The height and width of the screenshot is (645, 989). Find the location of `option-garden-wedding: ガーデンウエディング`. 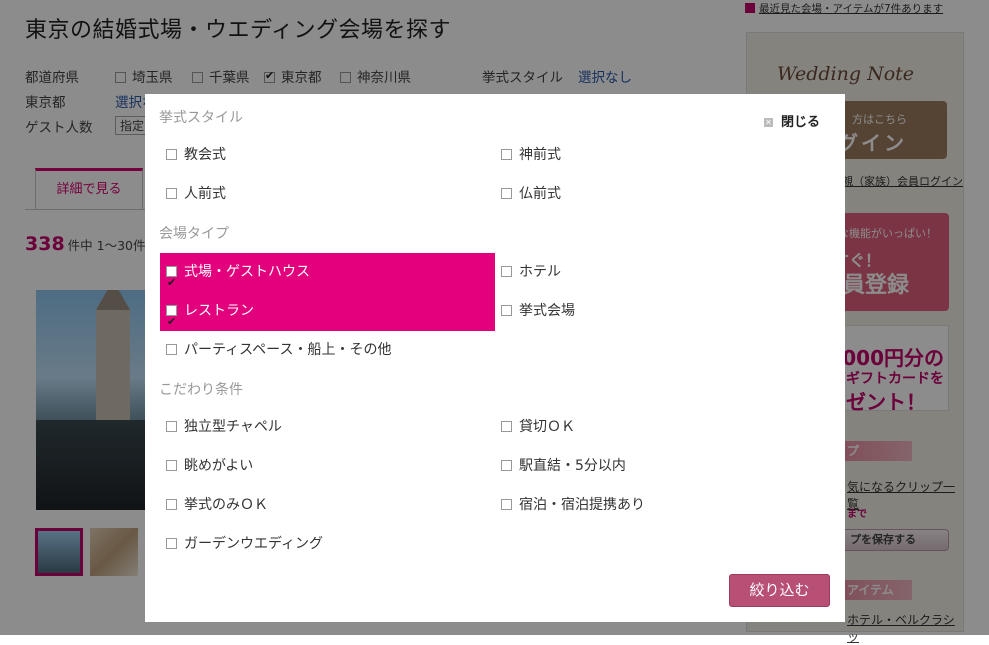

option-garden-wedding: ガーデンウエディング is located at coordinates (327, 544).